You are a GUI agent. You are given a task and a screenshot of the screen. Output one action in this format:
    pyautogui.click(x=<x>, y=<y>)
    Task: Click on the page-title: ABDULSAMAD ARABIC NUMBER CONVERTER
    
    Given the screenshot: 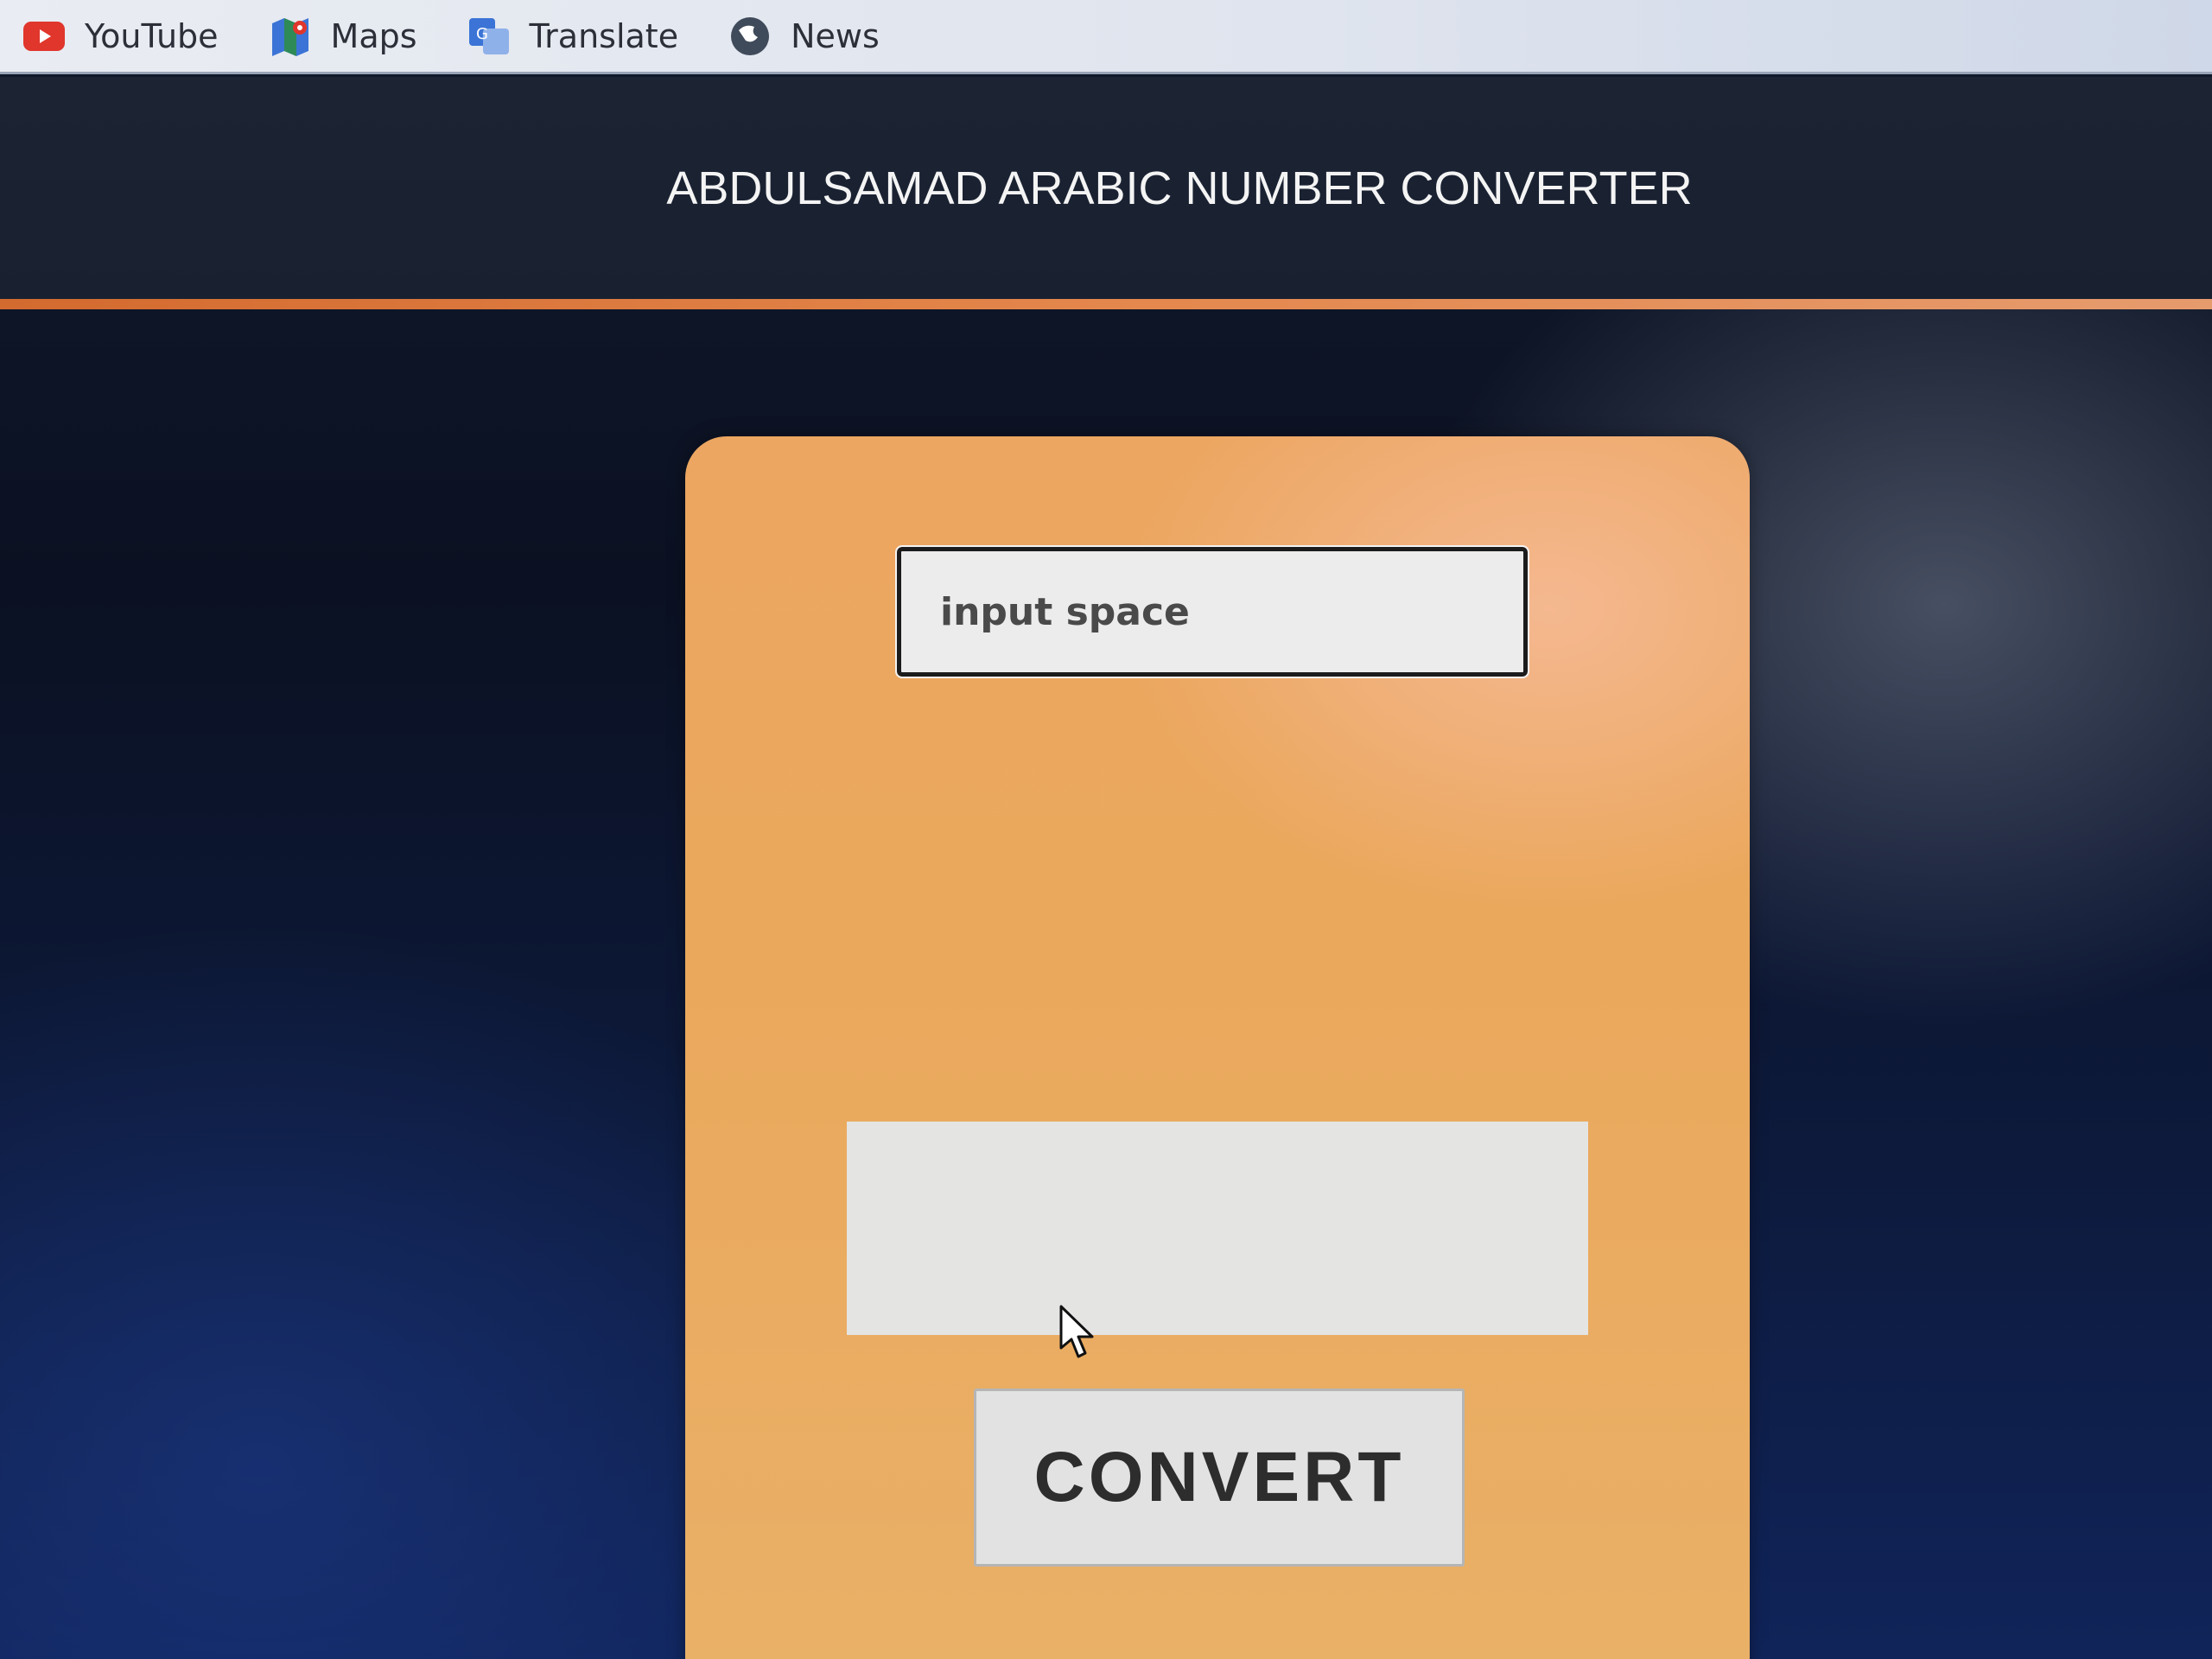 What is the action you would take?
    pyautogui.click(x=1179, y=188)
    